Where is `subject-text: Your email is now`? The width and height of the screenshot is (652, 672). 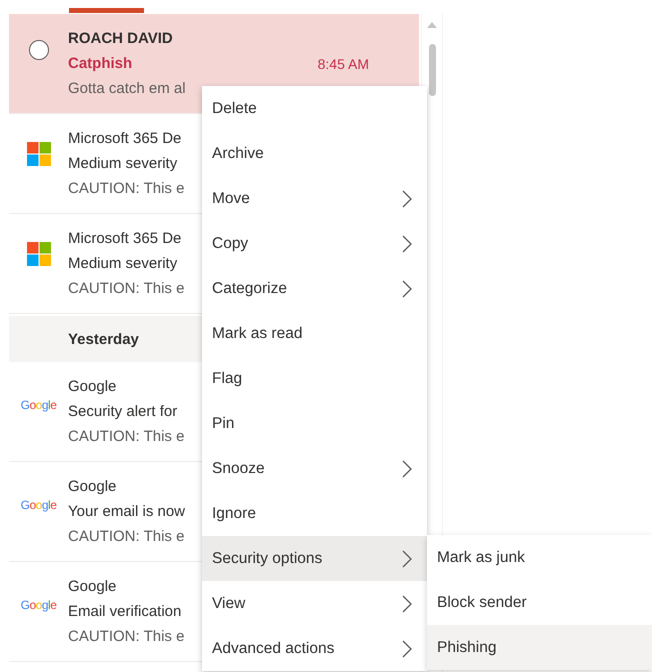
subject-text: Your email is now is located at coordinates (127, 511).